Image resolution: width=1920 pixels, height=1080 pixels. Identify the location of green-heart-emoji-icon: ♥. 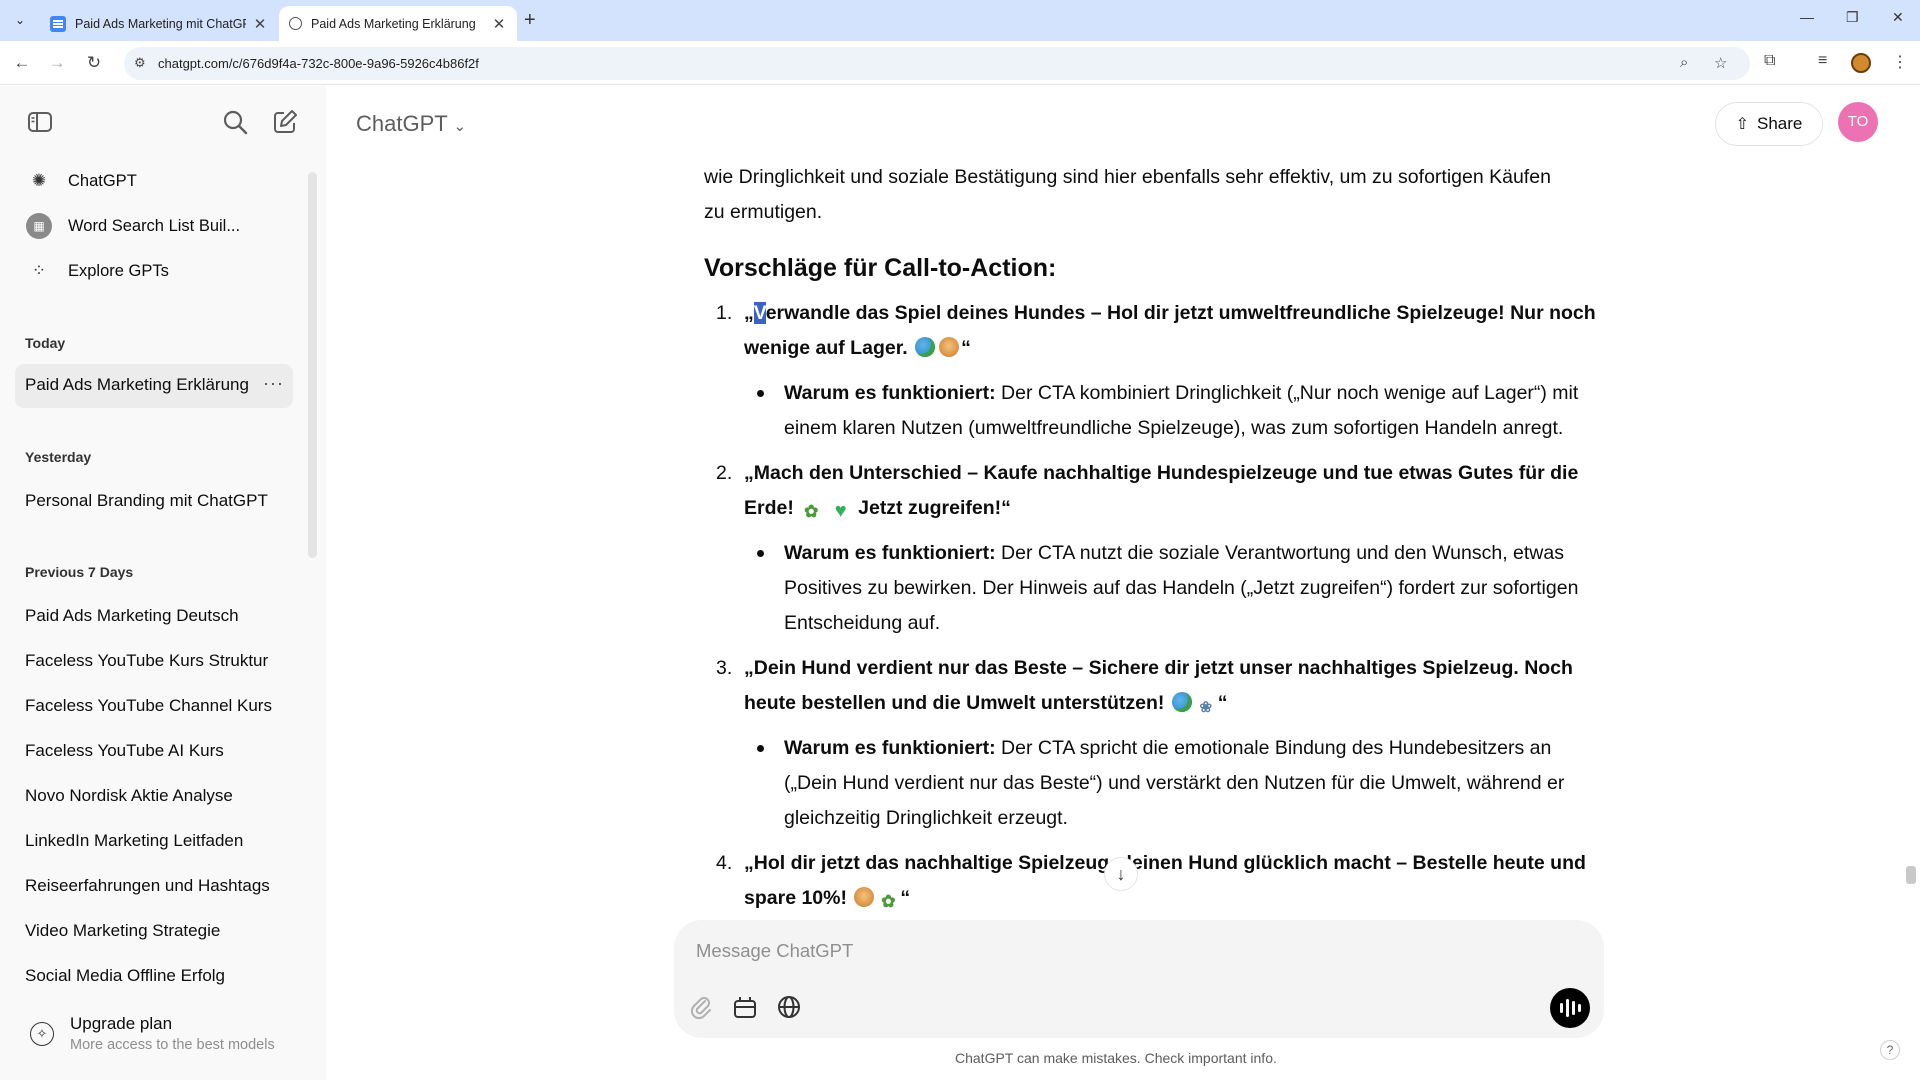
(840, 511).